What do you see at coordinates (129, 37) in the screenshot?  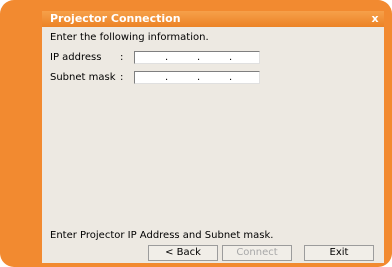 I see `instruction-text: Enter the following information.` at bounding box center [129, 37].